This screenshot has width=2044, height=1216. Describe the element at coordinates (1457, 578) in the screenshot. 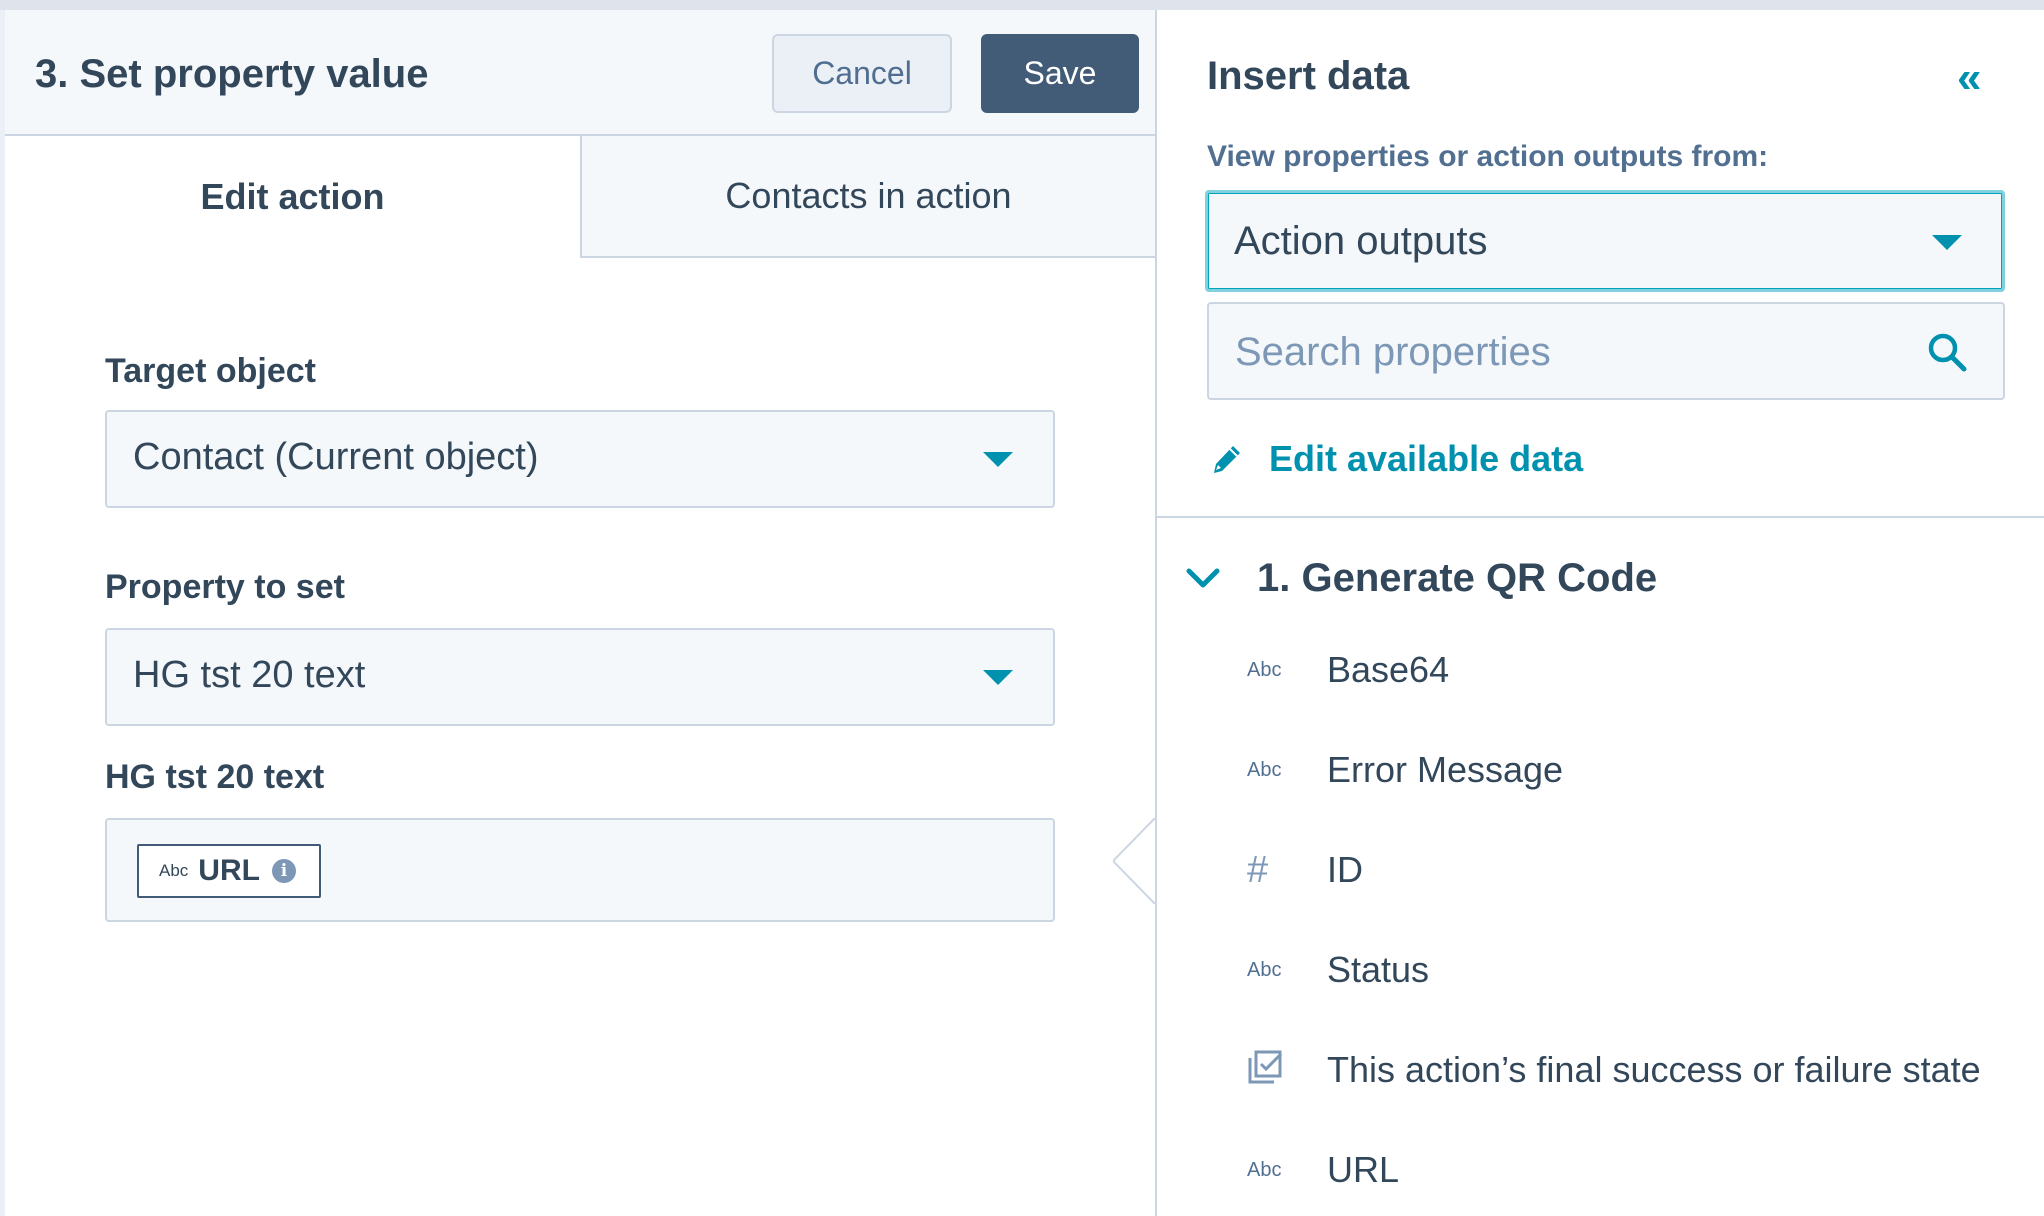

I see `group-title: 1. Generate QR Code` at that location.